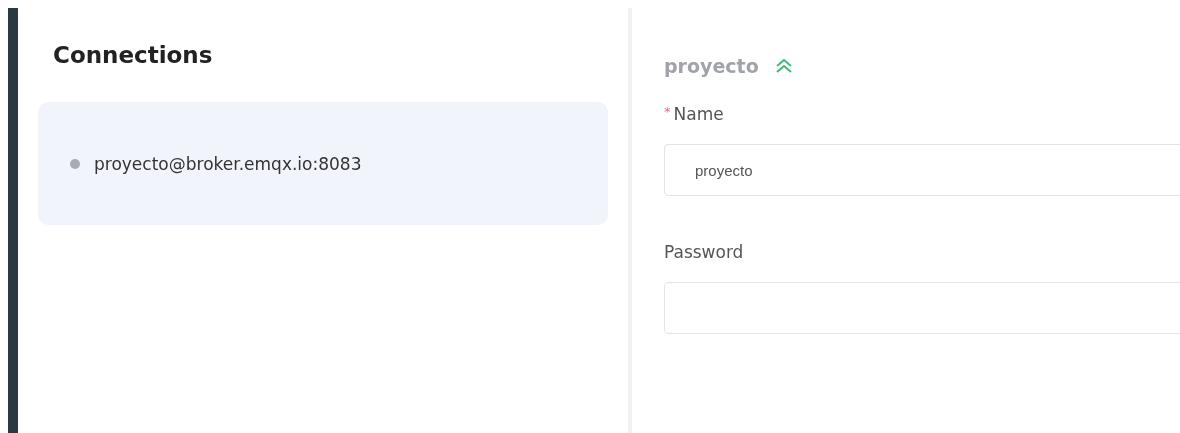 The image size is (1180, 433). What do you see at coordinates (228, 163) in the screenshot?
I see `connection-name: proyecto@broker.emqx.io:8083` at bounding box center [228, 163].